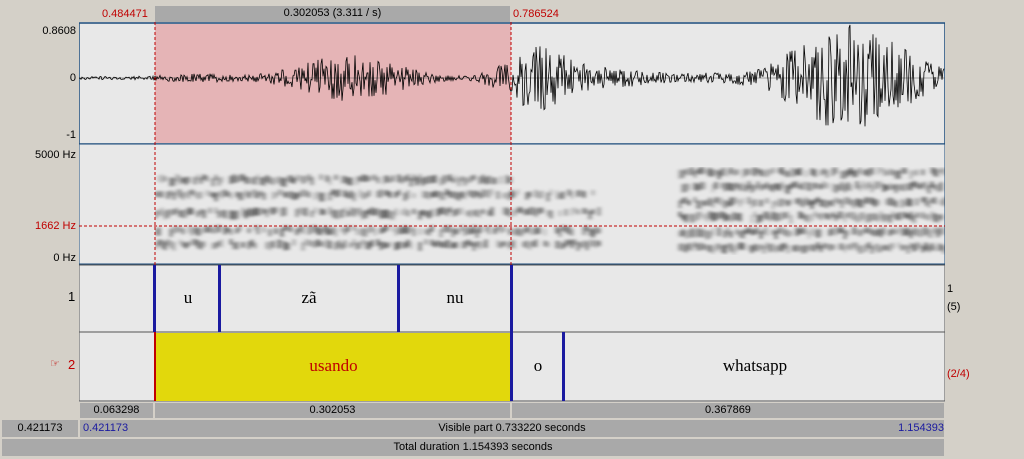 The height and width of the screenshot is (459, 1024). What do you see at coordinates (728, 410) in the screenshot?
I see `duration-right: 0.367869` at bounding box center [728, 410].